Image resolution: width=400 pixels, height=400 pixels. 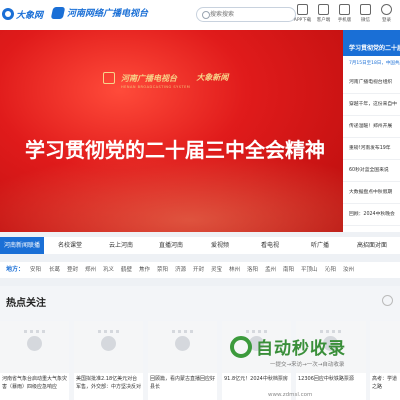 I want to click on card-caption: 河南省气象台启动重大气象灾害（暴雨）四级应急响应, so click(x=35, y=383).